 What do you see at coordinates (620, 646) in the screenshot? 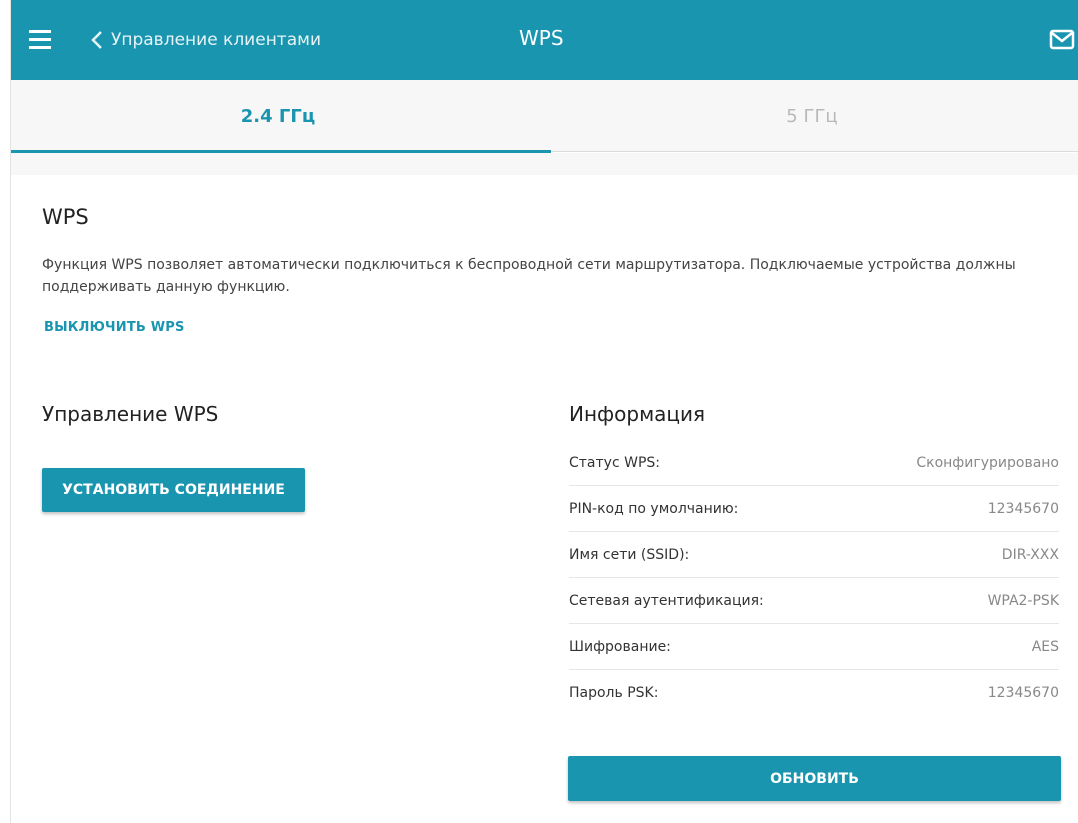
I see `info-label: Шифрование:` at bounding box center [620, 646].